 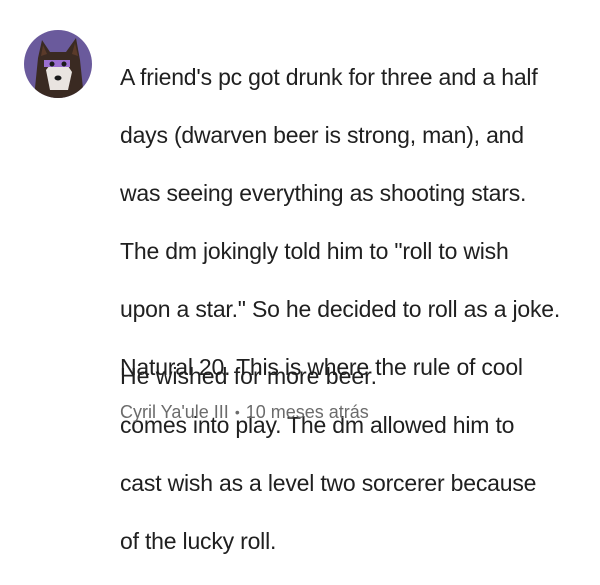 What do you see at coordinates (244, 412) in the screenshot?
I see `comment-meta: Cyril Ya'ule III • 10 meses atrás` at bounding box center [244, 412].